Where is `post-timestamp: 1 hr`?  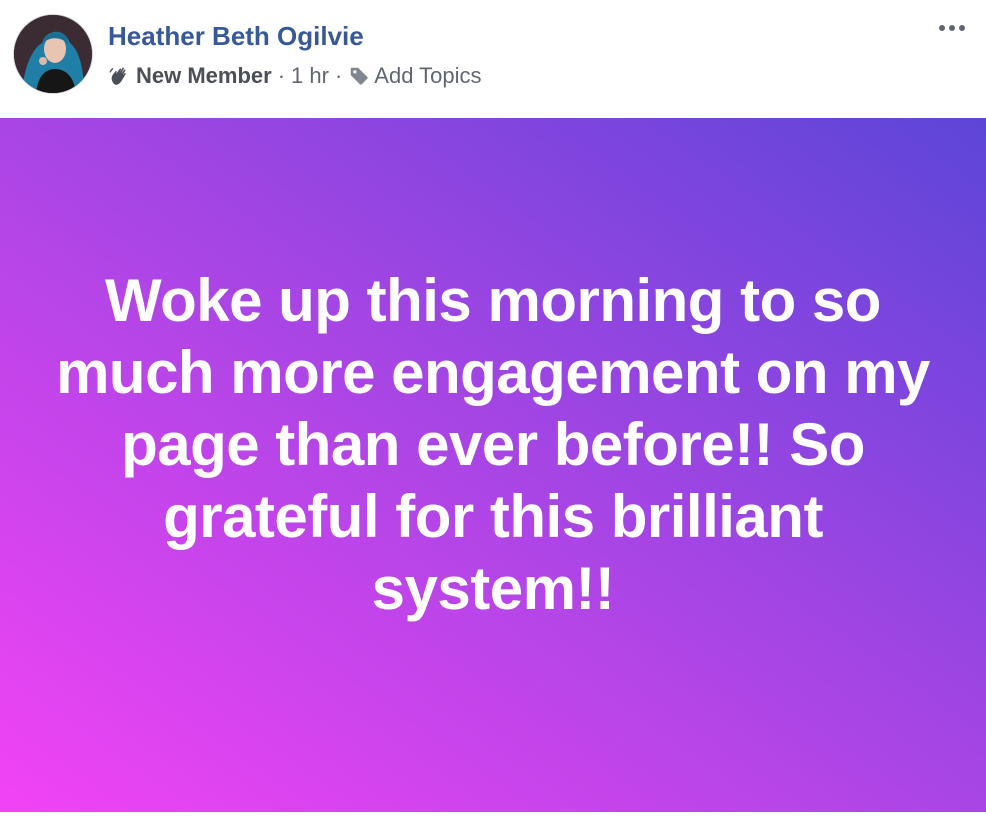
post-timestamp: 1 hr is located at coordinates (310, 76).